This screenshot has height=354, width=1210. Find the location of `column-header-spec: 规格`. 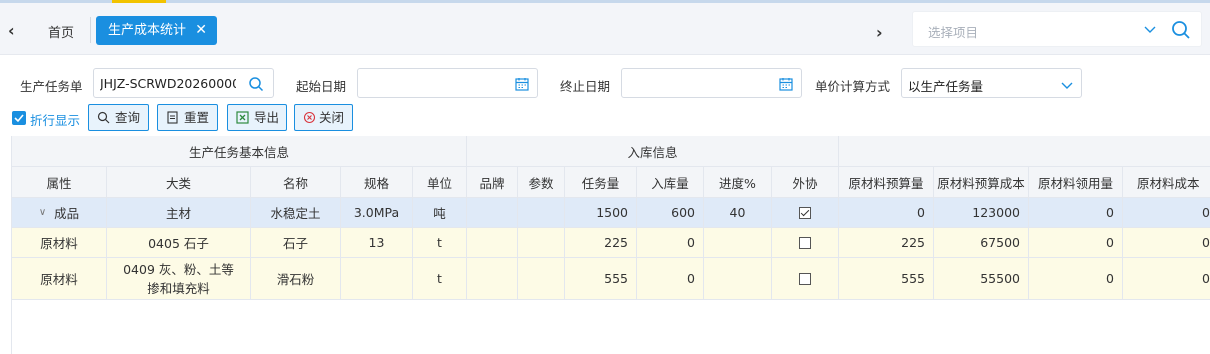

column-header-spec: 规格 is located at coordinates (377, 182).